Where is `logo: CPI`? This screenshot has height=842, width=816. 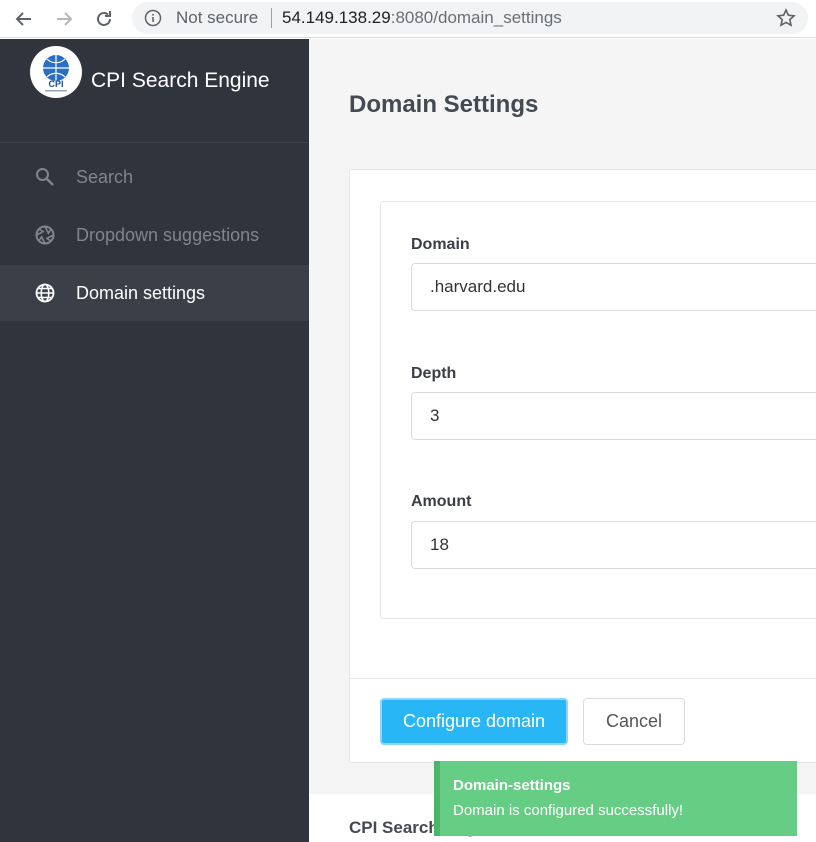
logo: CPI is located at coordinates (56, 72).